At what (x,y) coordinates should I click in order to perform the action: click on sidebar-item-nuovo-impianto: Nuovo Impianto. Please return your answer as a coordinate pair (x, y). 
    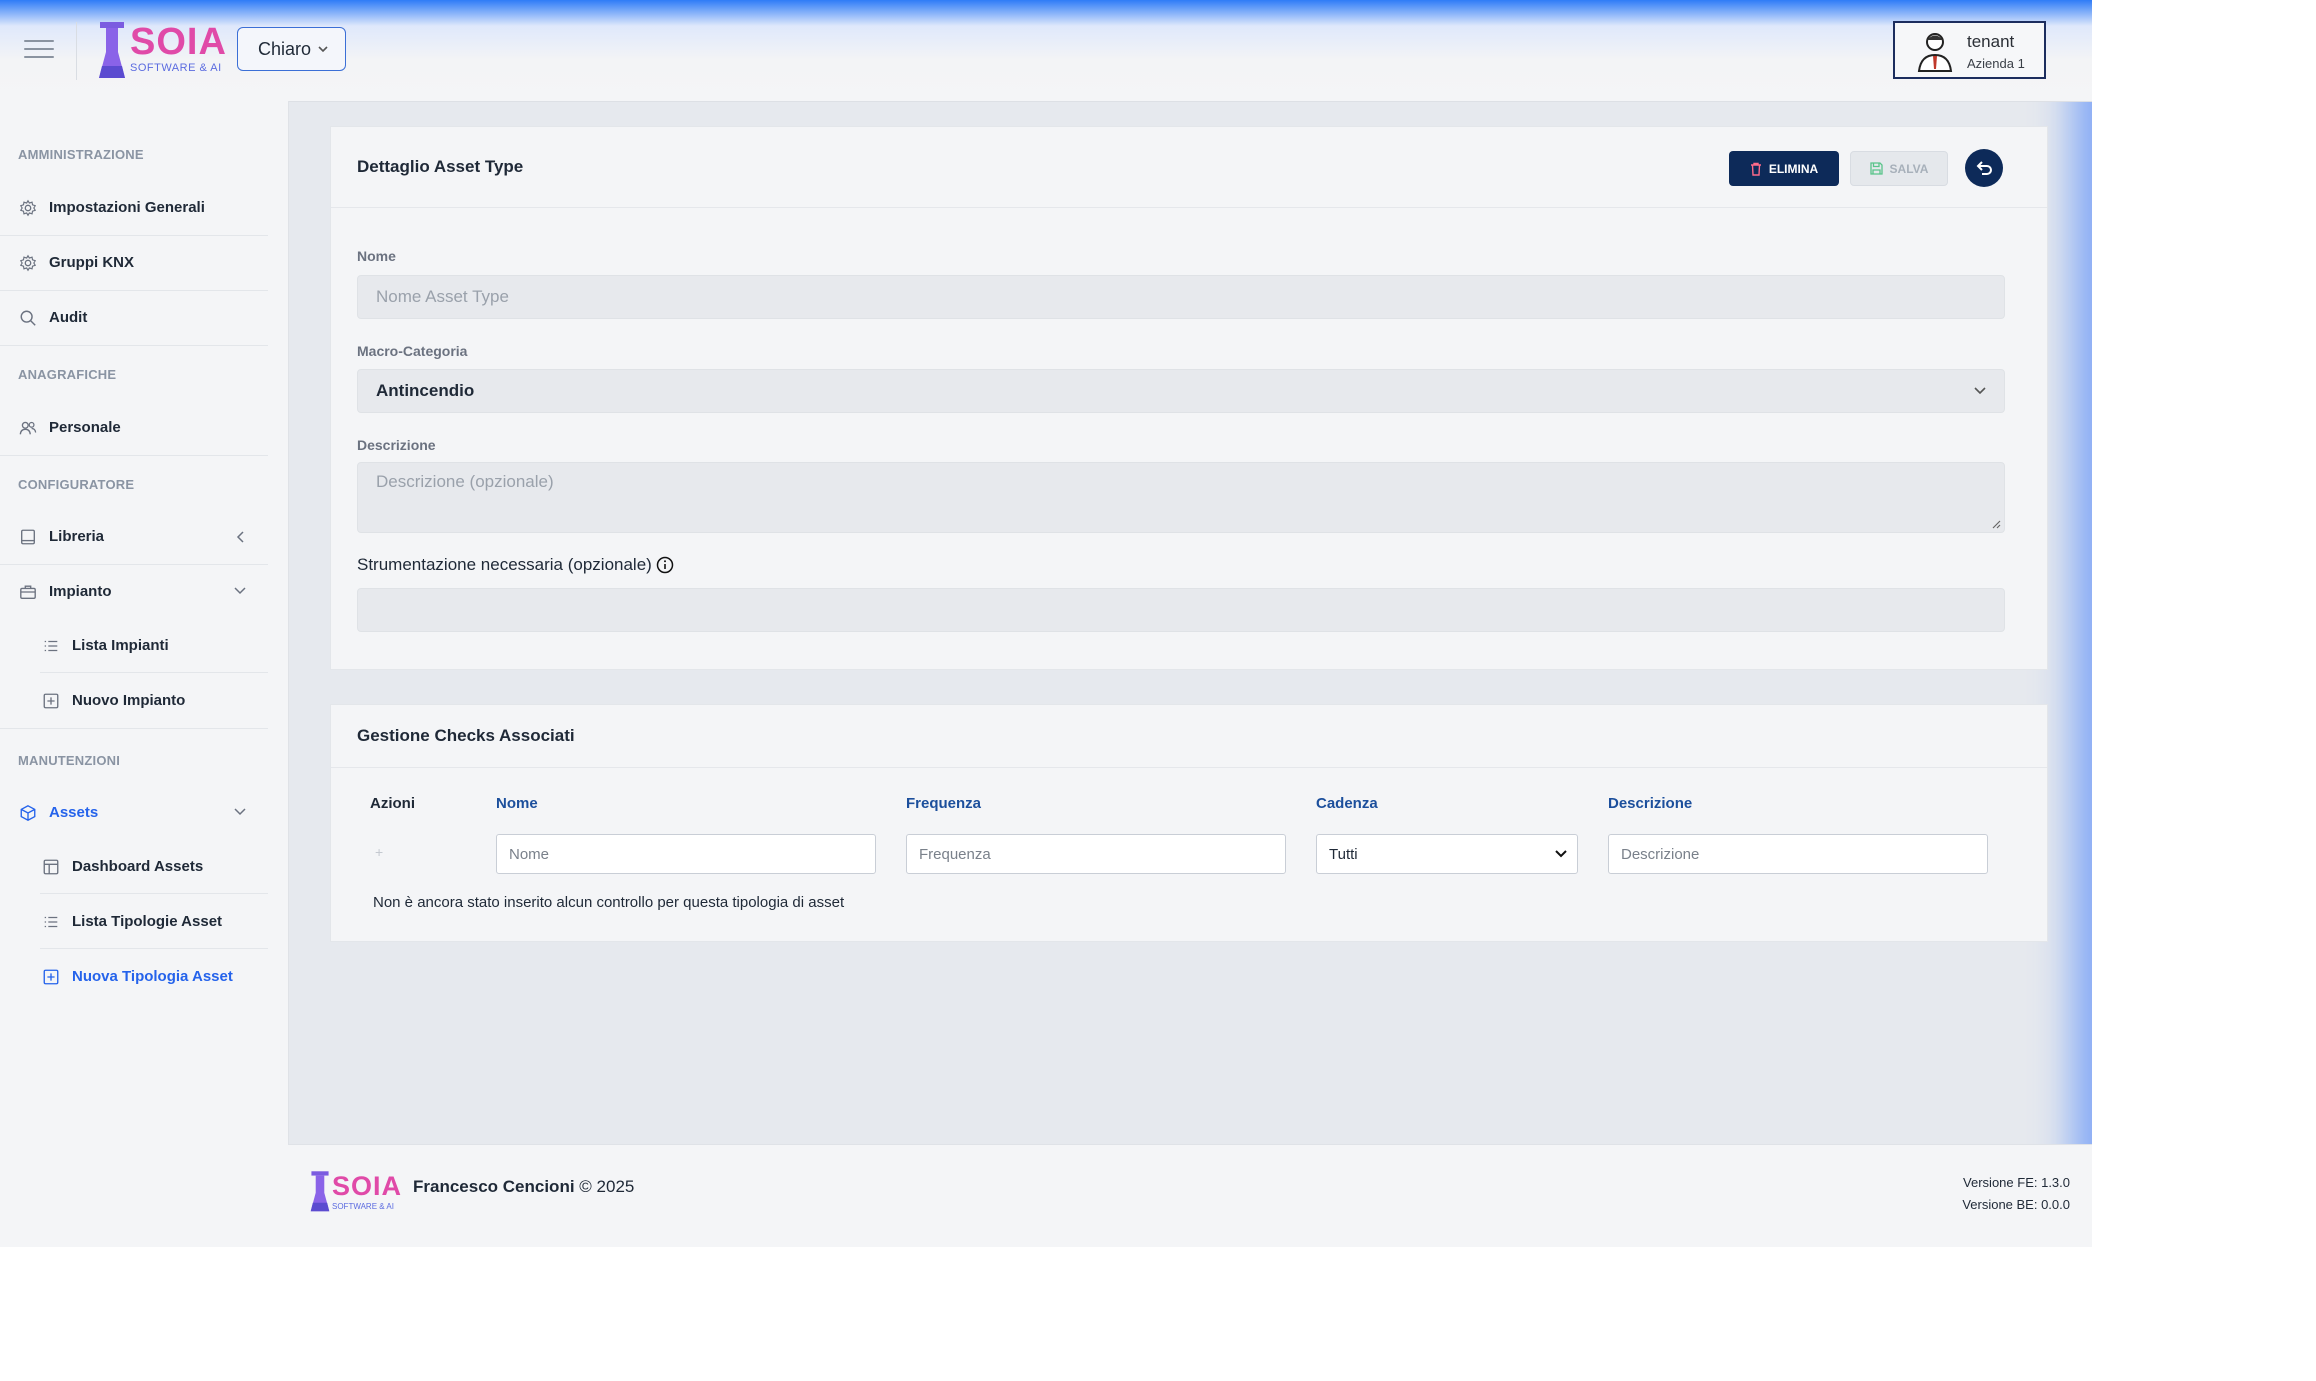
    Looking at the image, I should click on (134, 701).